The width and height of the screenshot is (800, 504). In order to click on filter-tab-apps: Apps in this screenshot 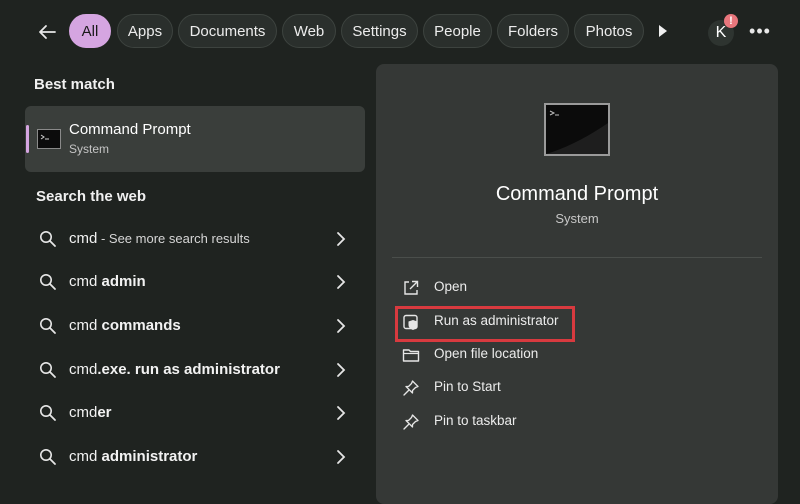, I will do `click(145, 31)`.